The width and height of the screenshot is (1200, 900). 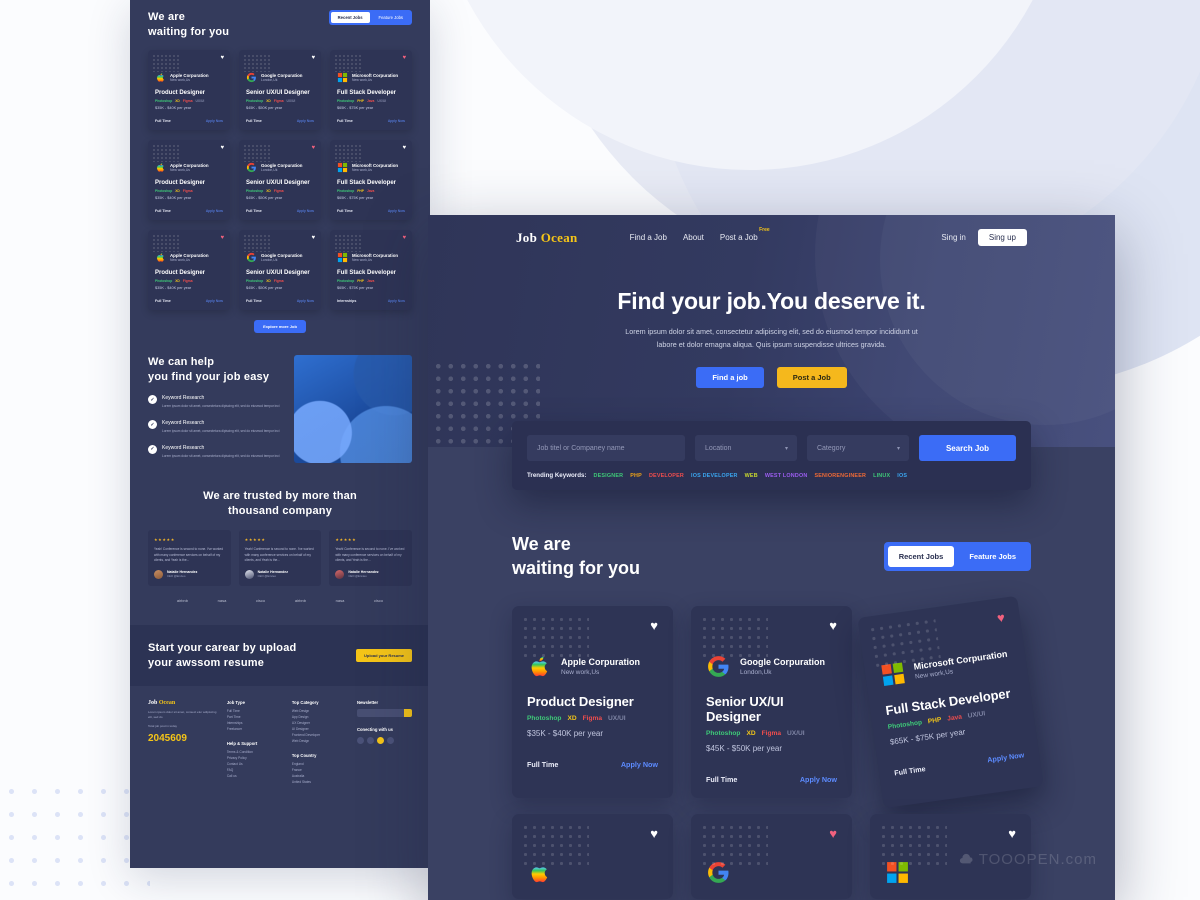 I want to click on upload-resume-button: Upload your Resume, so click(x=383, y=656).